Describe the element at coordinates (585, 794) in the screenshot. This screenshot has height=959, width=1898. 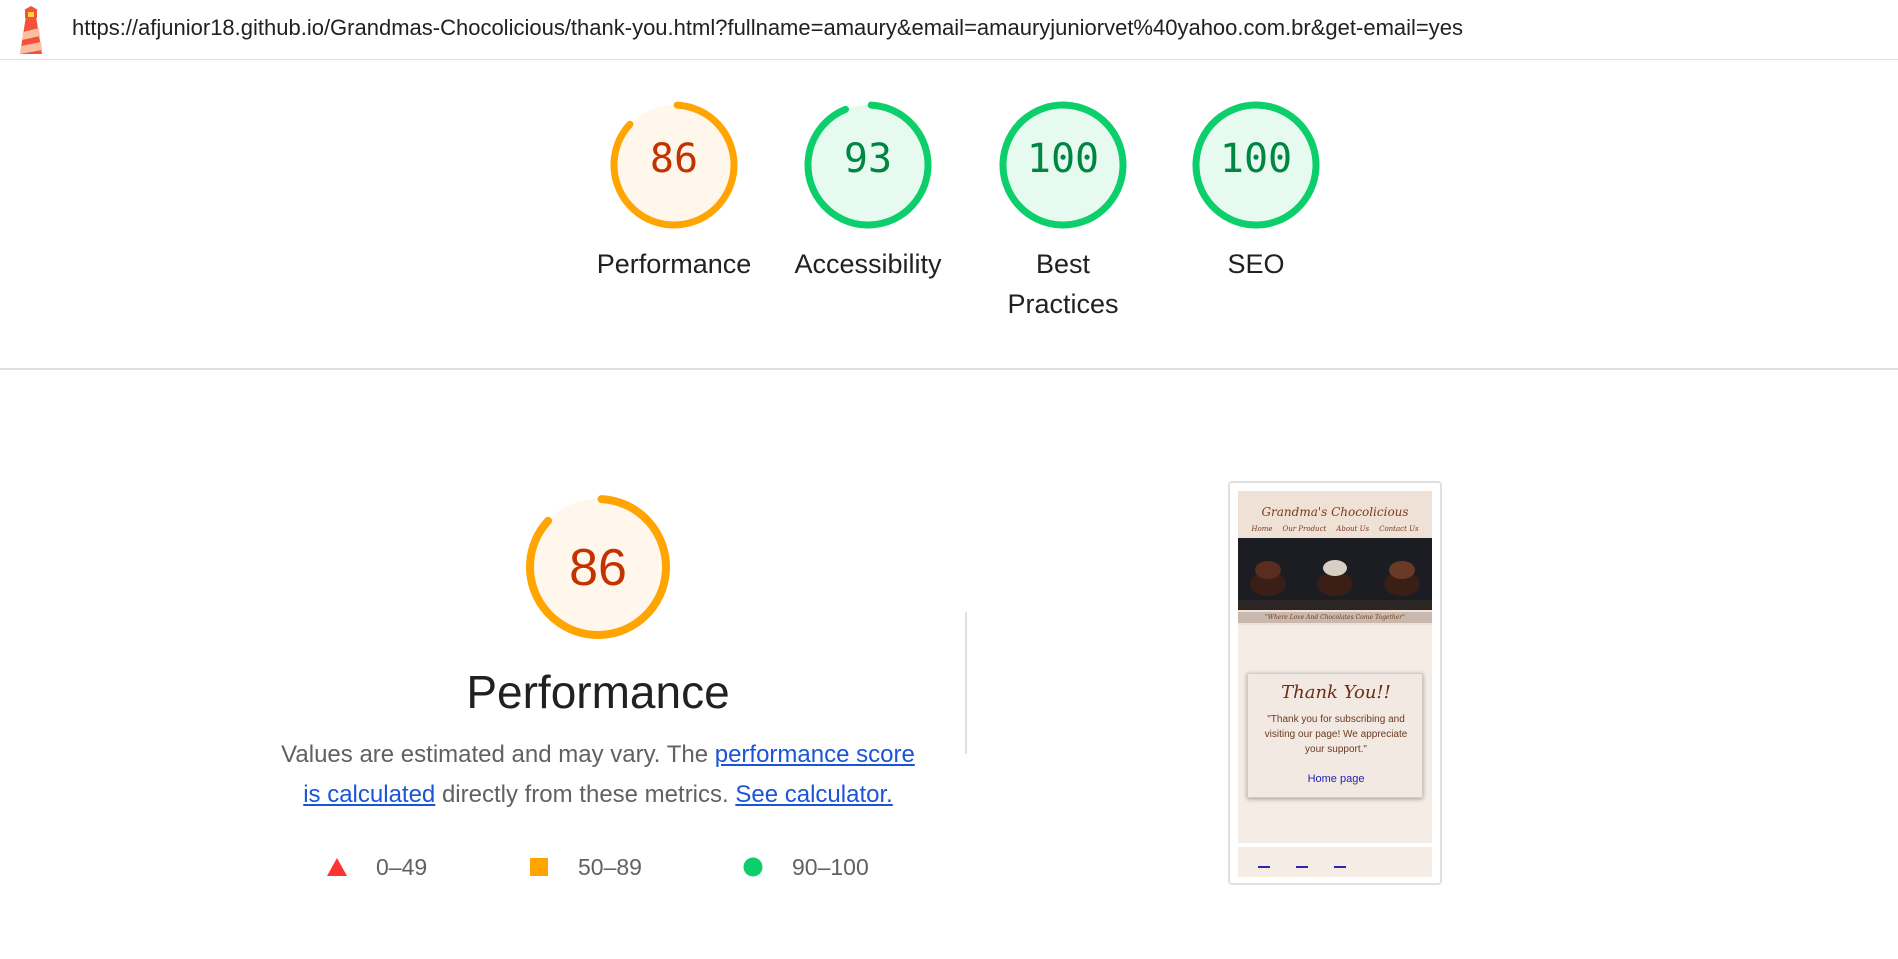
I see `desc-text-middle: directly from these metrics.` at that location.